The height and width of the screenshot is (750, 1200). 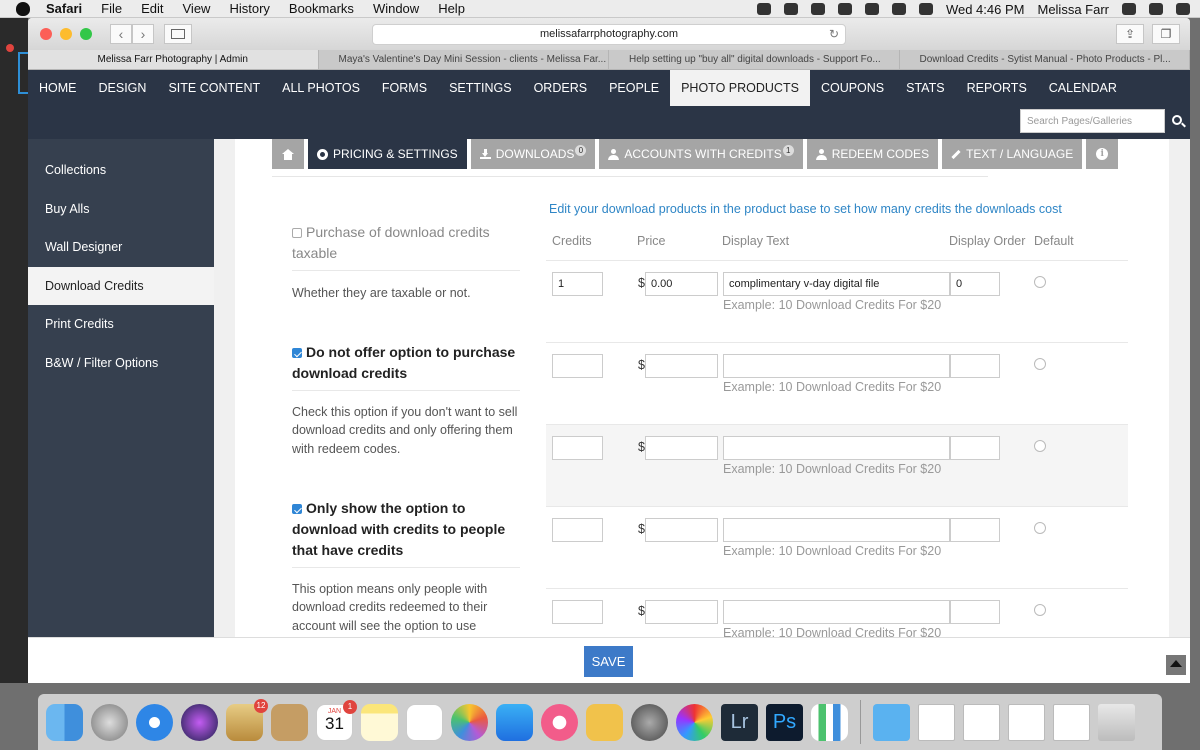 I want to click on nav-calendar: CALENDAR, so click(x=1083, y=88).